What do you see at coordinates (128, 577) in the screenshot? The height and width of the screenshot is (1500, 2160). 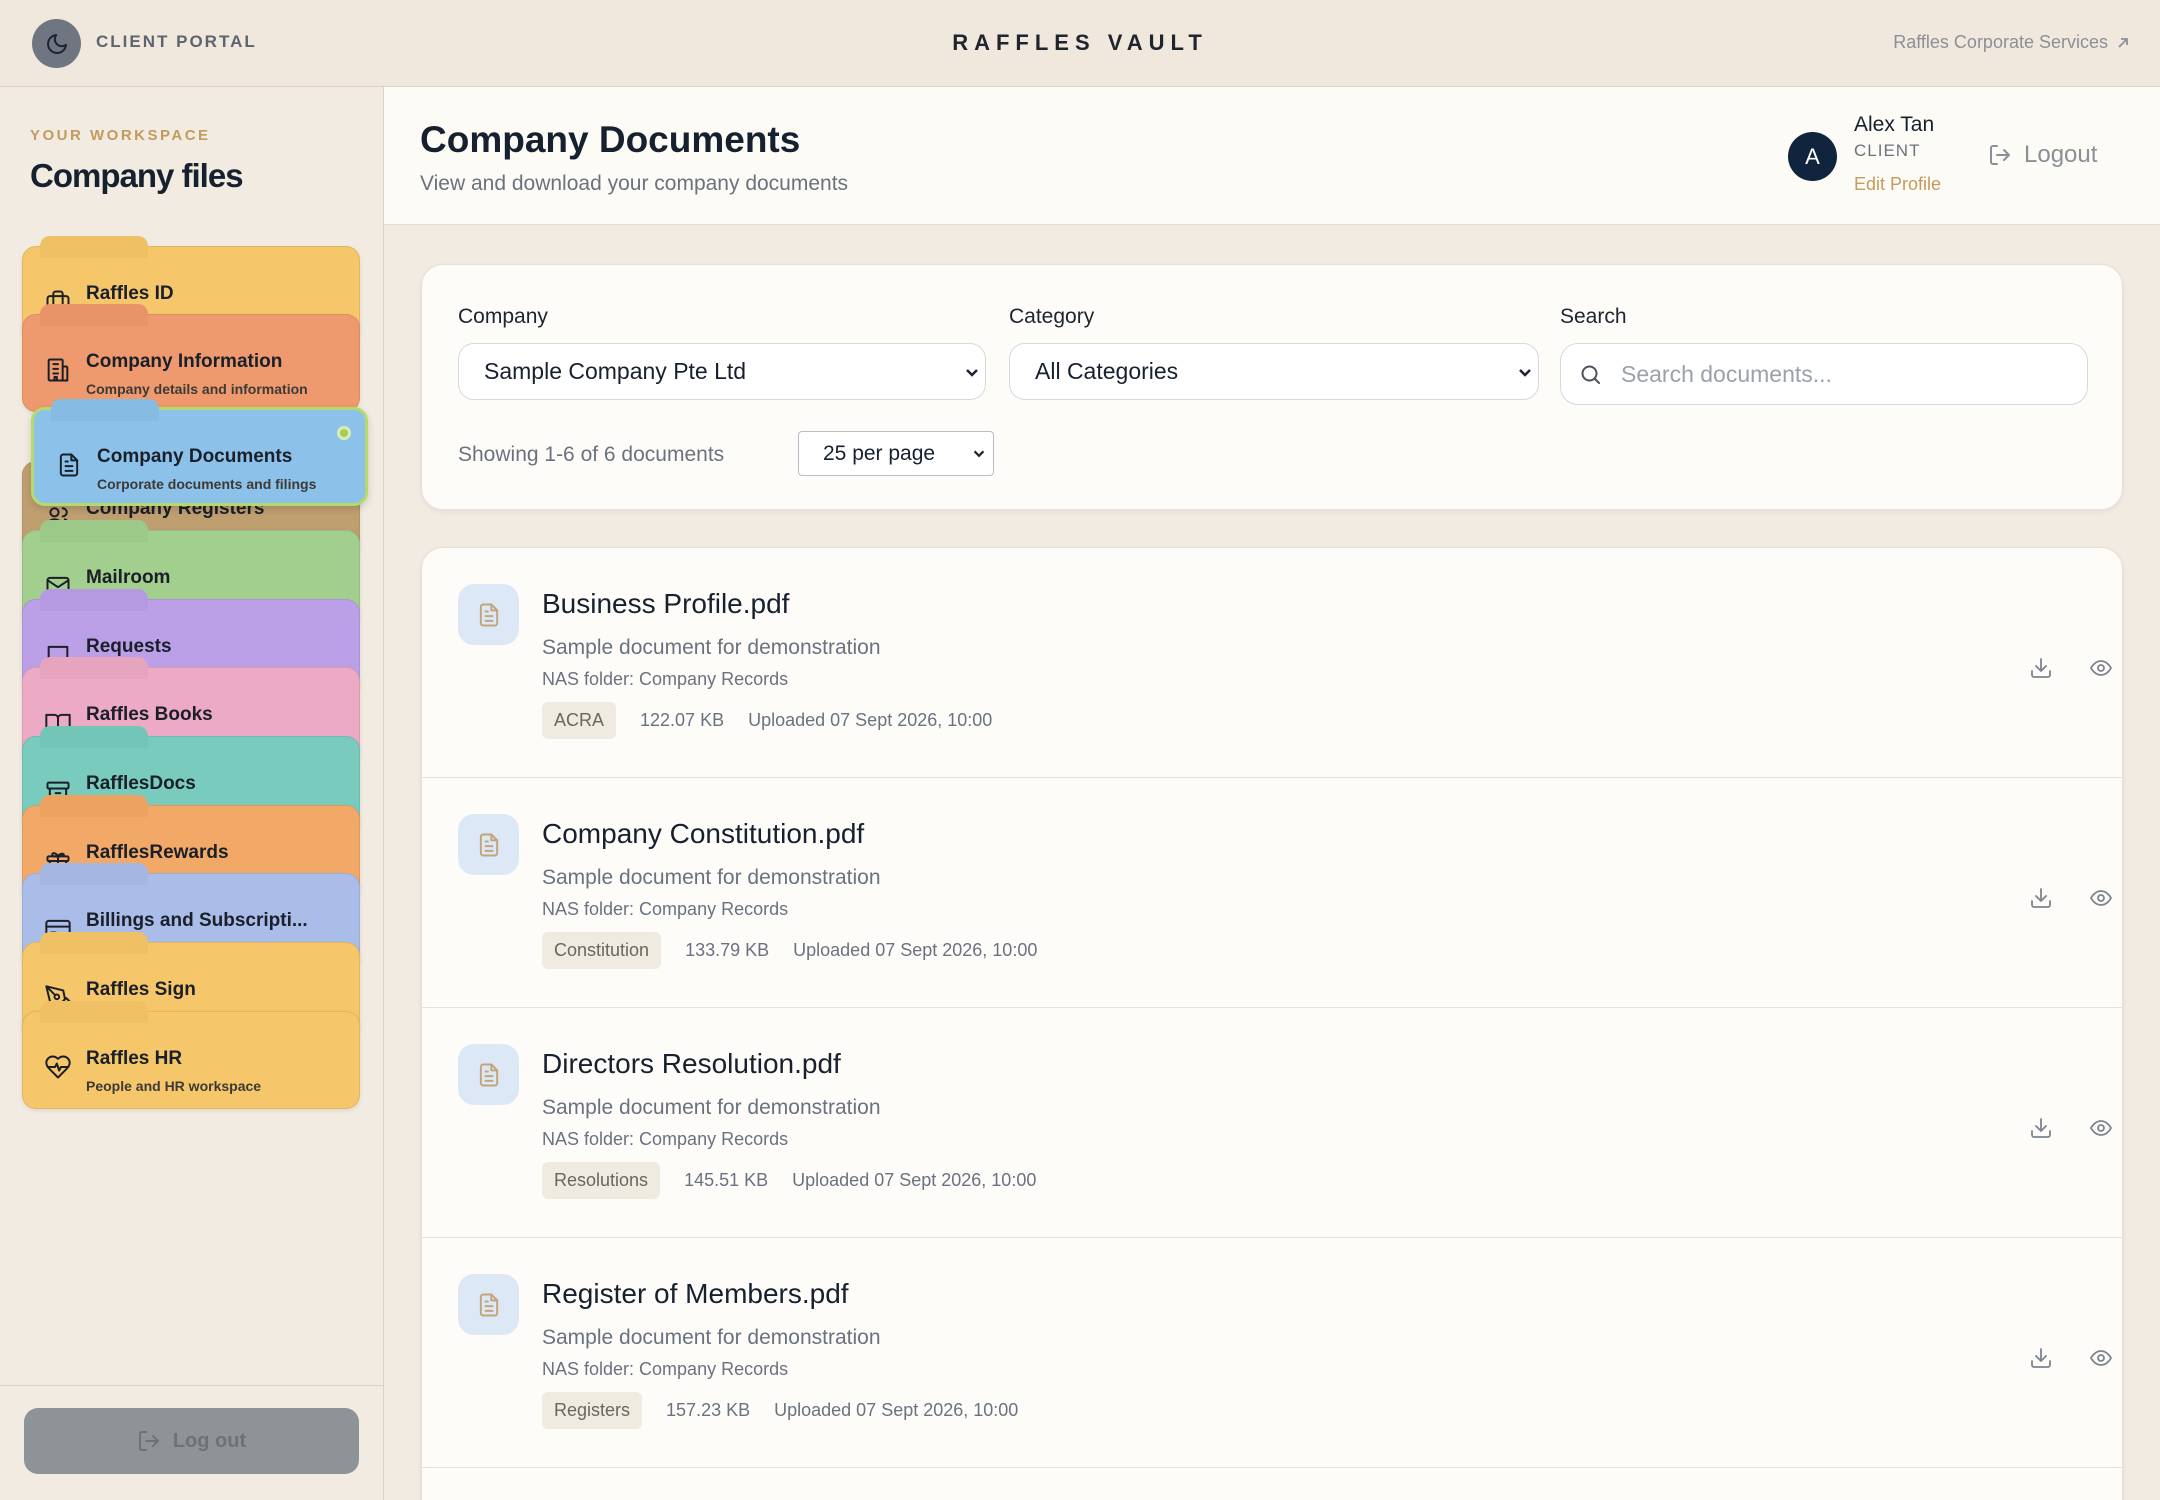 I see `sidebar-item-label: Mailroom` at bounding box center [128, 577].